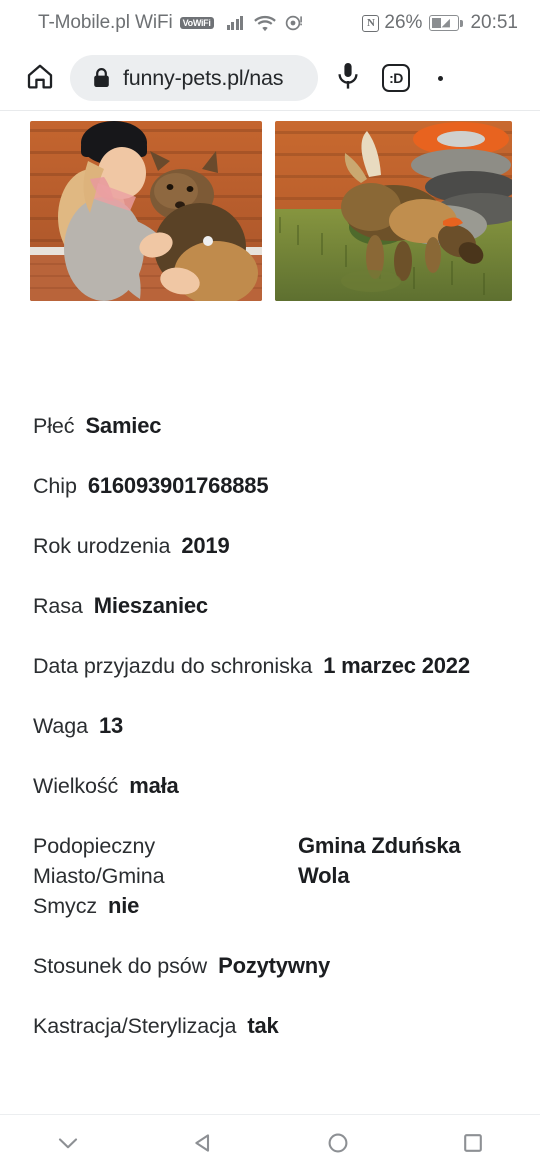 The width and height of the screenshot is (540, 1170). I want to click on status-bar-right: N 26% ◢ 20:51, so click(440, 23).